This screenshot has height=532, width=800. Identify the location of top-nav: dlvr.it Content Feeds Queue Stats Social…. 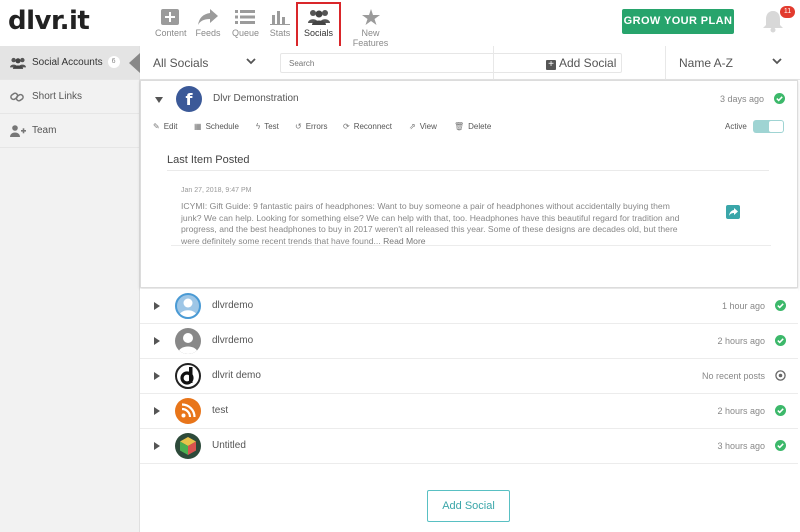
(400, 24).